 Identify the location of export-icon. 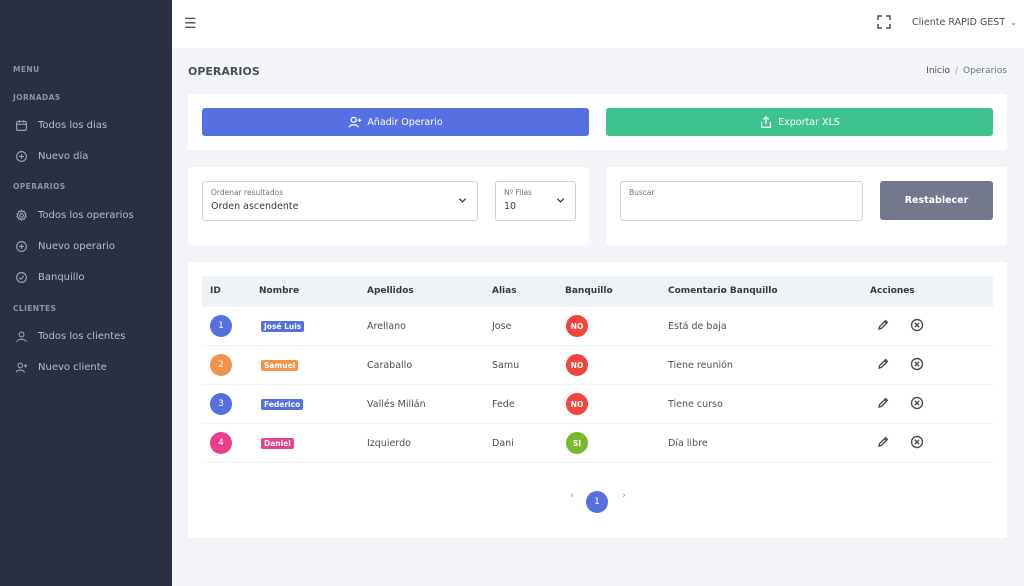
(766, 121).